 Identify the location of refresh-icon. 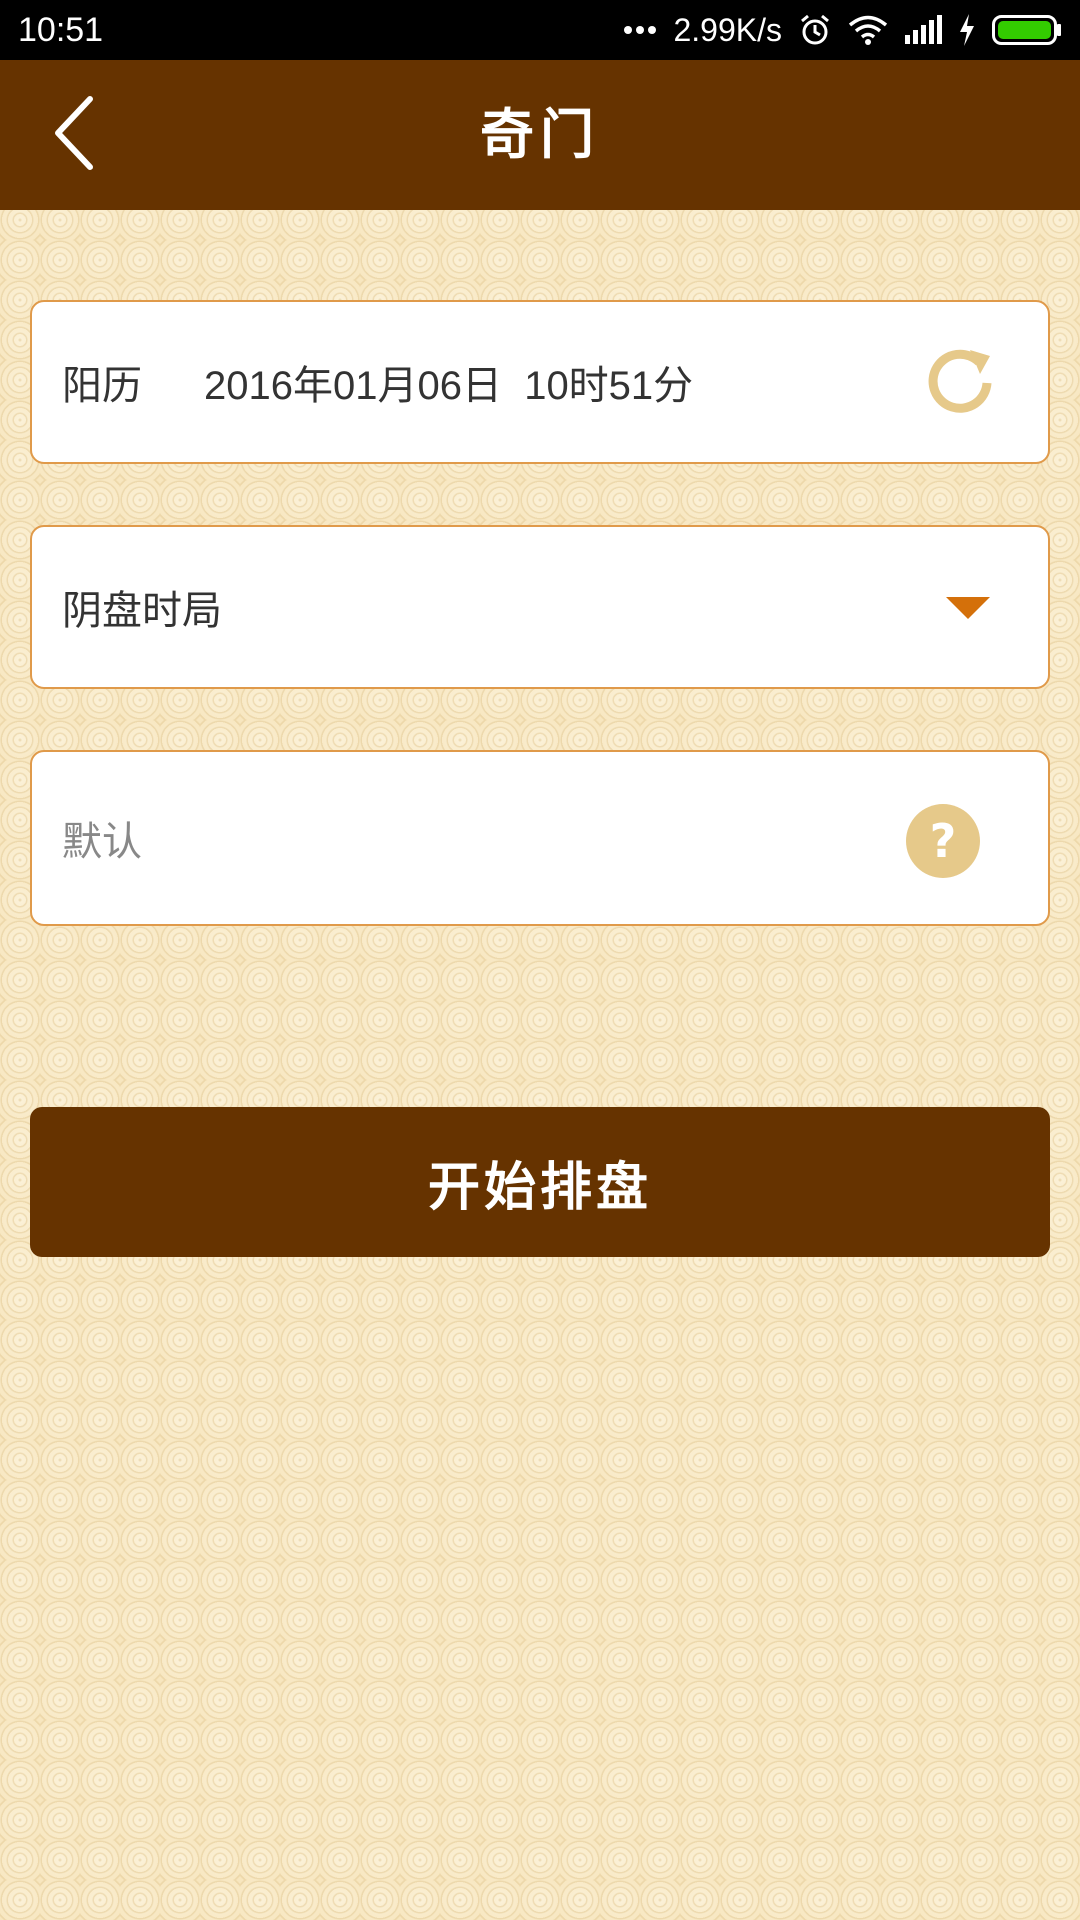
(961, 386).